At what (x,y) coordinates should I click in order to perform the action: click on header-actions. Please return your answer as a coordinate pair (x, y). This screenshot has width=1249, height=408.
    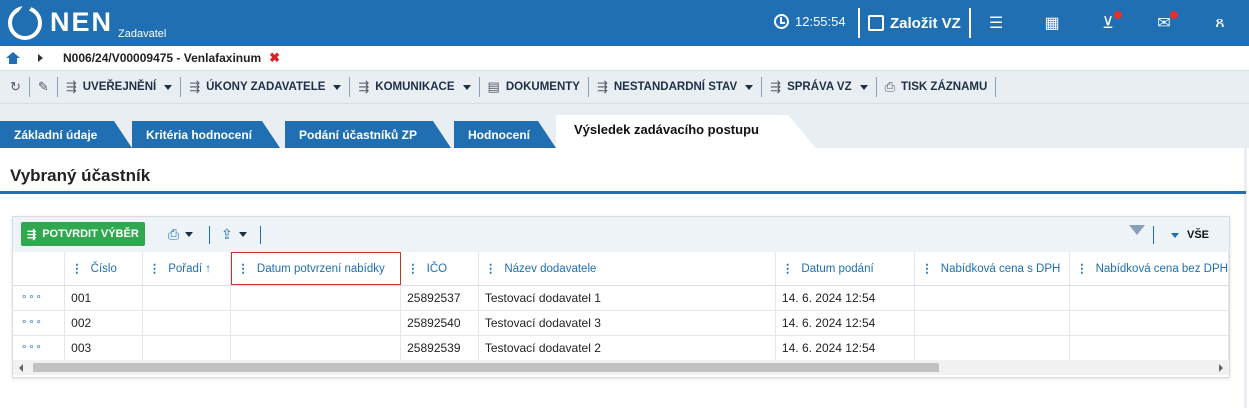
    Looking at the image, I should click on (39, 269).